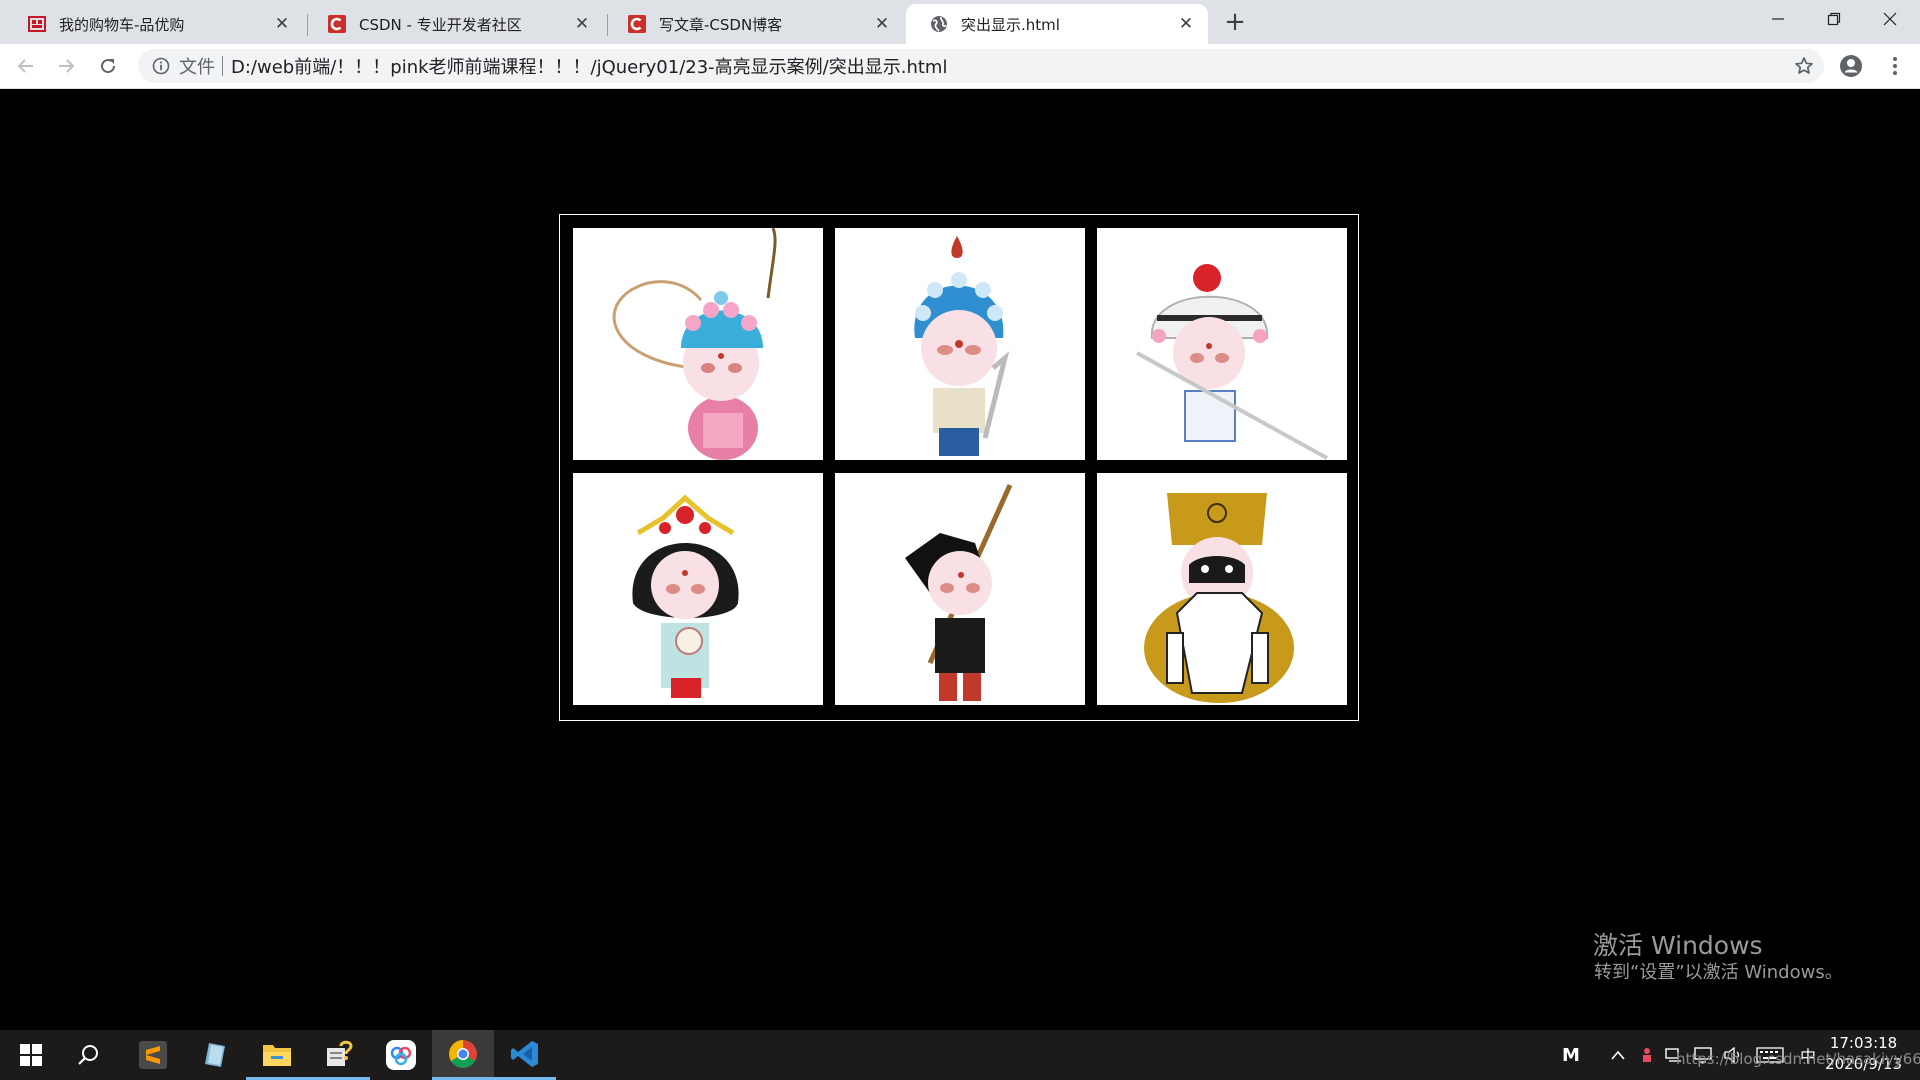 The width and height of the screenshot is (1920, 1080). I want to click on back-button, so click(26, 66).